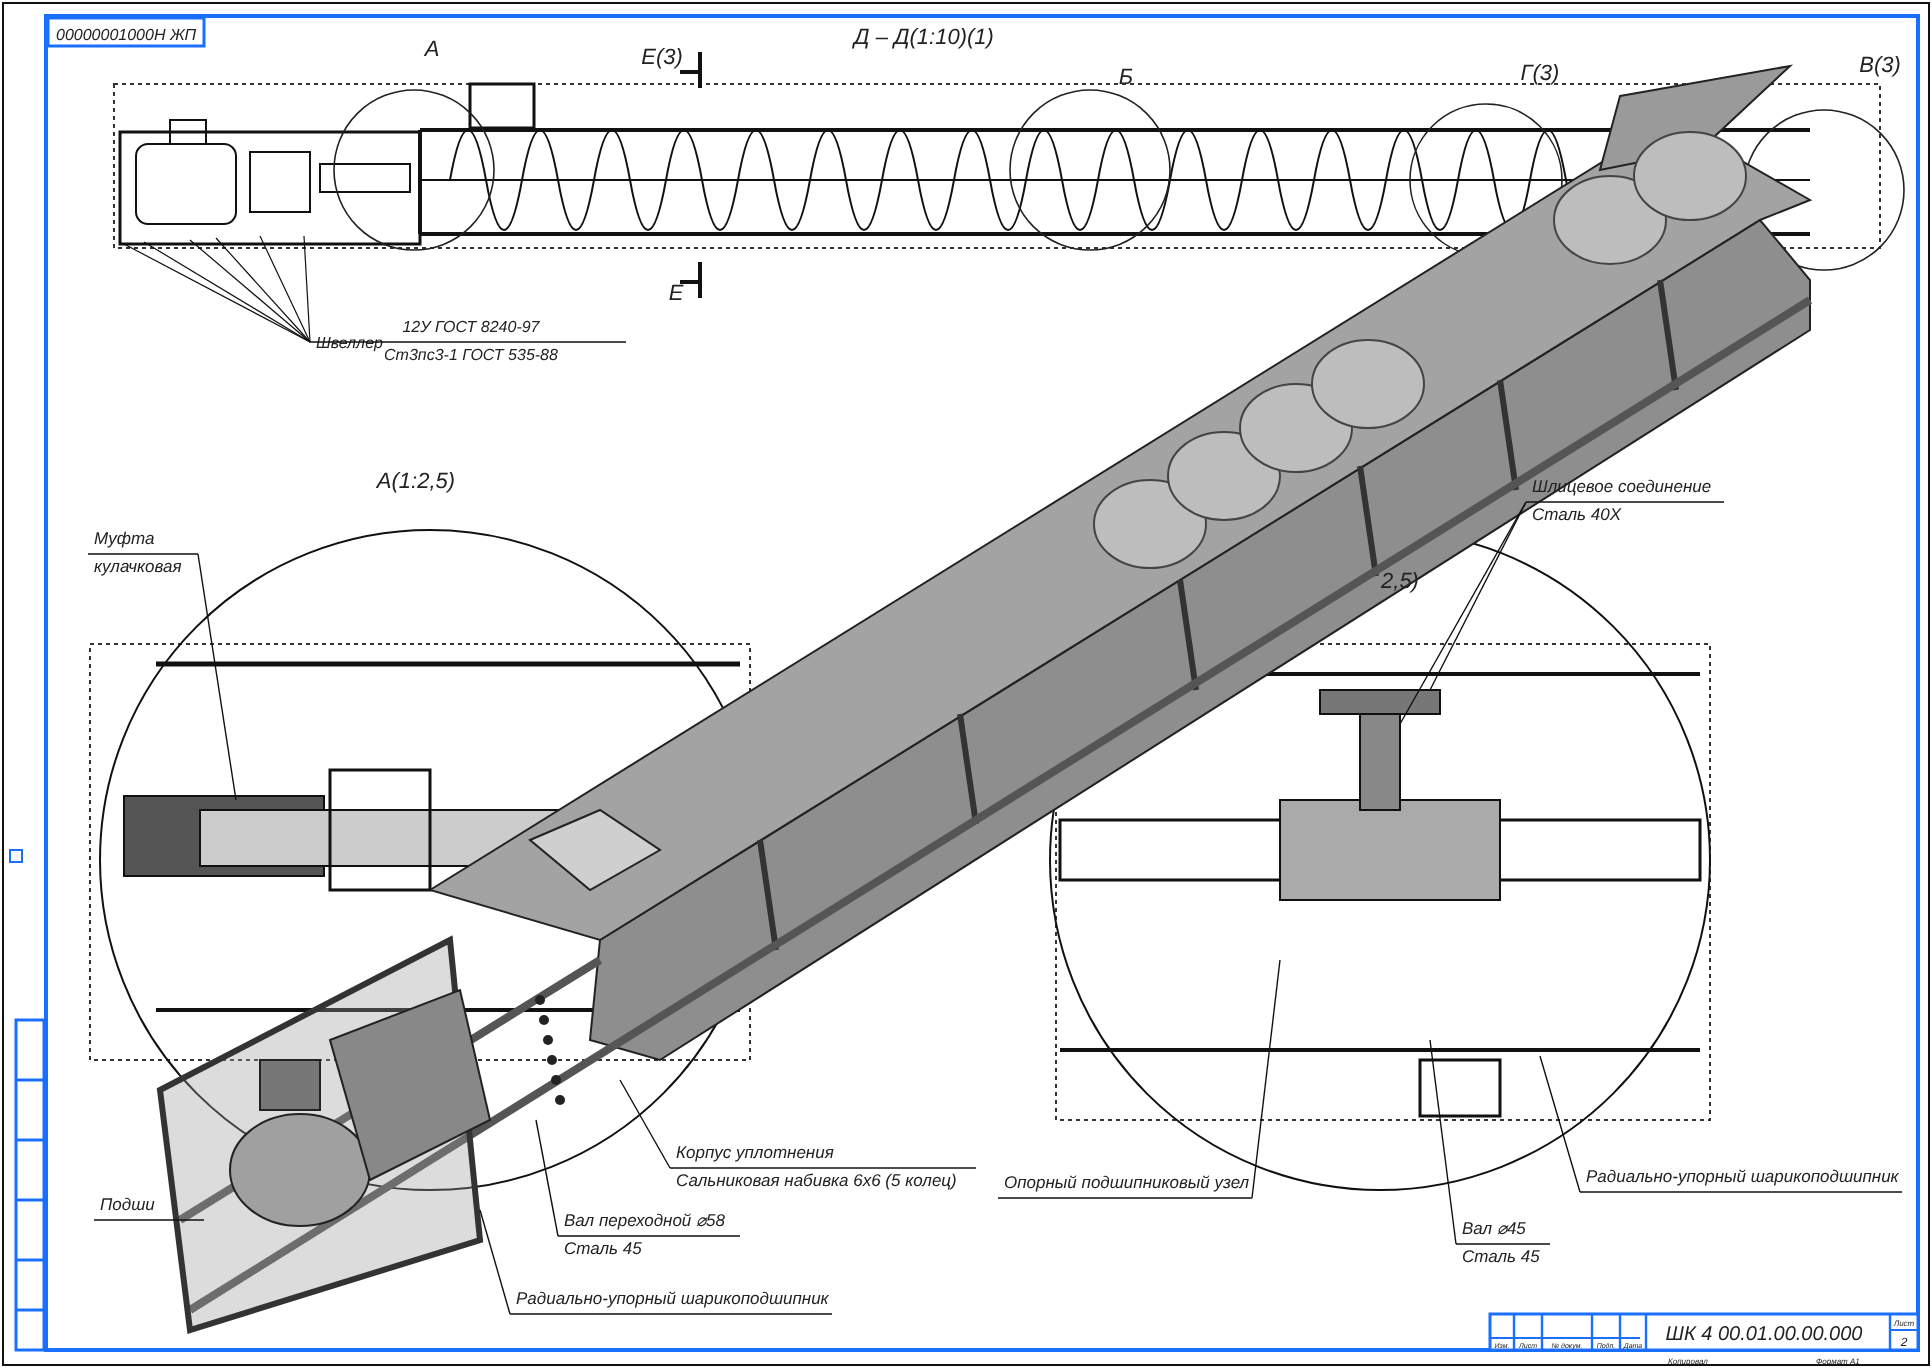 The height and width of the screenshot is (1368, 1932). I want to click on view-label: Д – Д(1:10)(1), so click(924, 38).